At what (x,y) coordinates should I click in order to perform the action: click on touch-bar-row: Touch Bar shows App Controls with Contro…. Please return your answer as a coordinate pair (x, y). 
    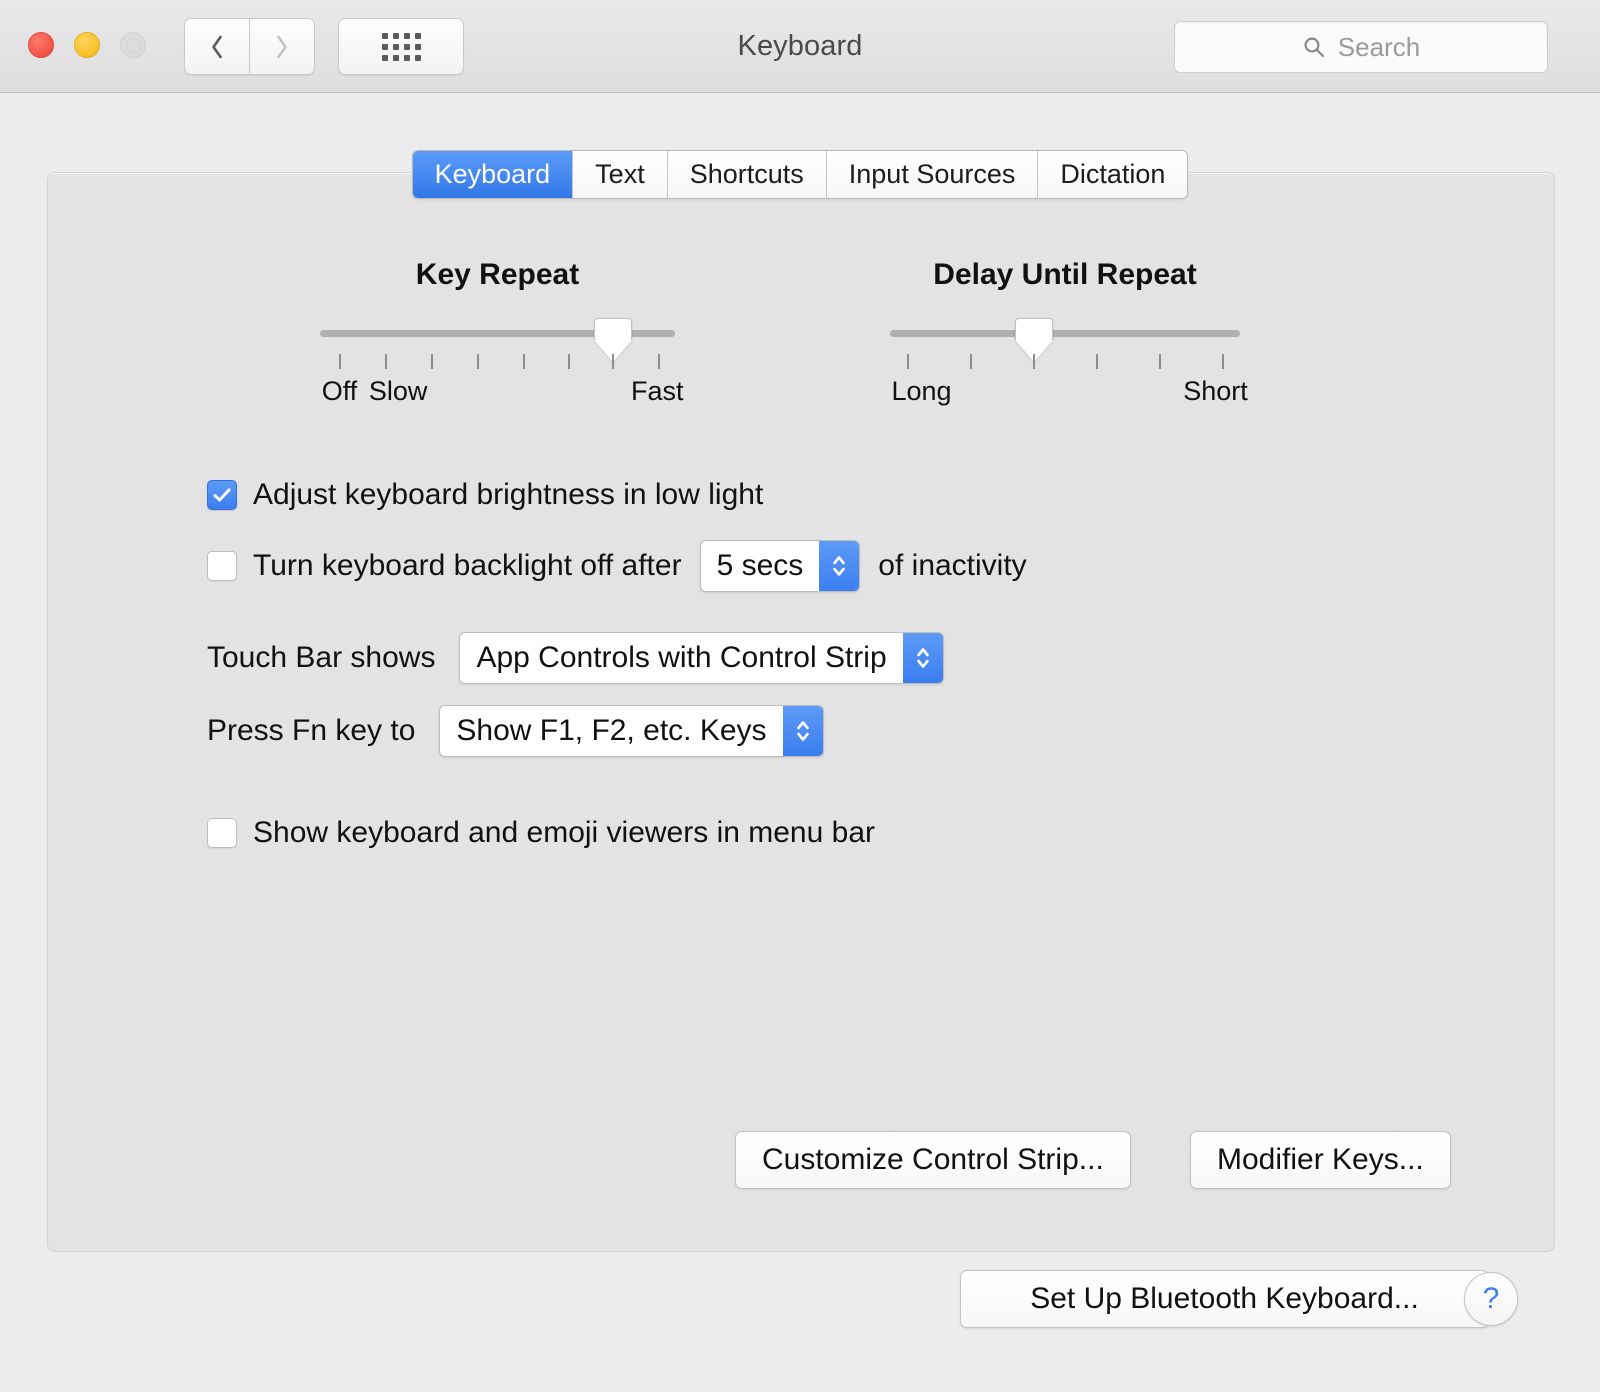
    Looking at the image, I should click on (575, 658).